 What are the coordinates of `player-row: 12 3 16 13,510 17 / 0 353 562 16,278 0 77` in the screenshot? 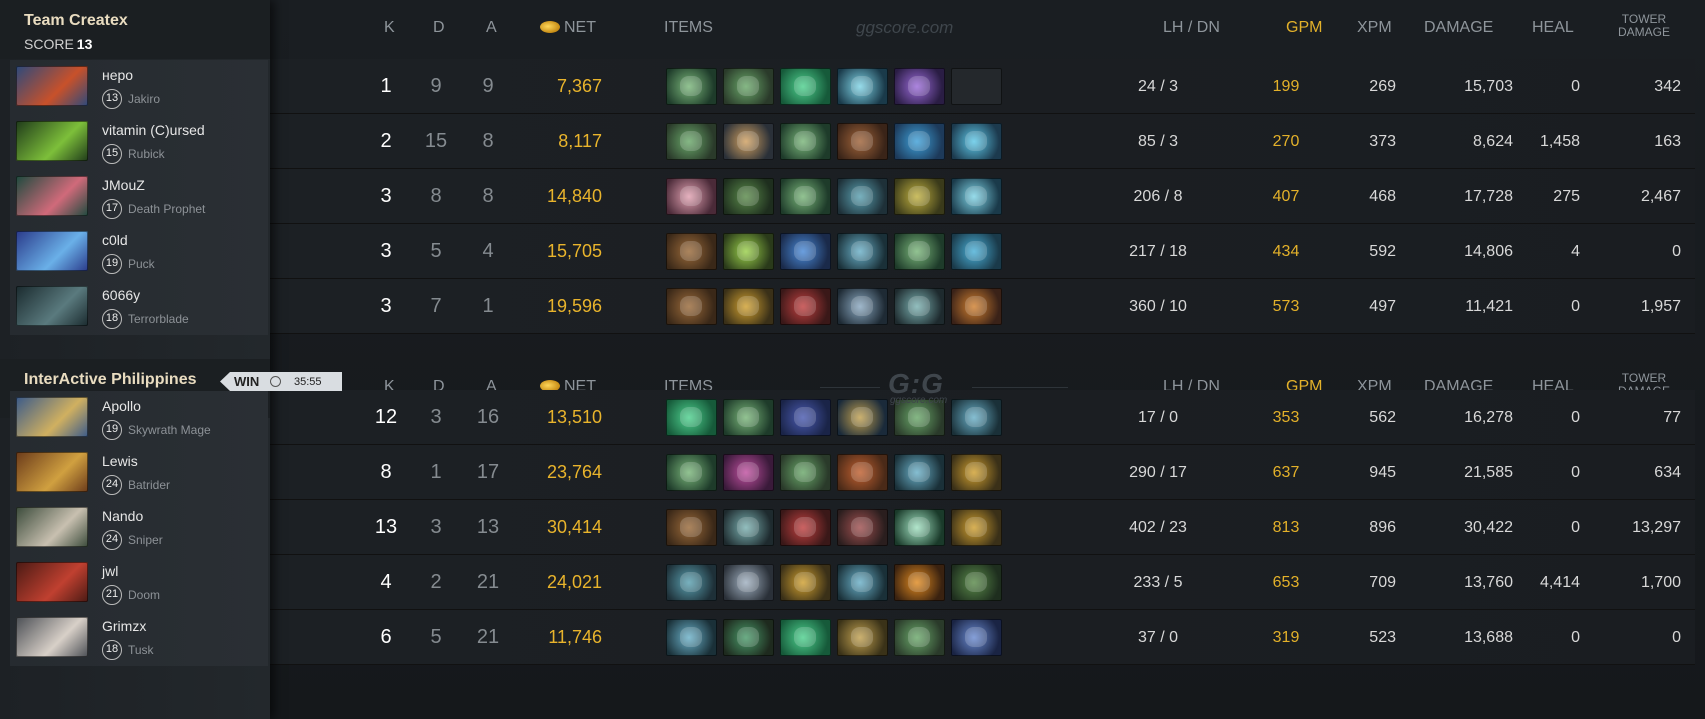 It's located at (982, 417).